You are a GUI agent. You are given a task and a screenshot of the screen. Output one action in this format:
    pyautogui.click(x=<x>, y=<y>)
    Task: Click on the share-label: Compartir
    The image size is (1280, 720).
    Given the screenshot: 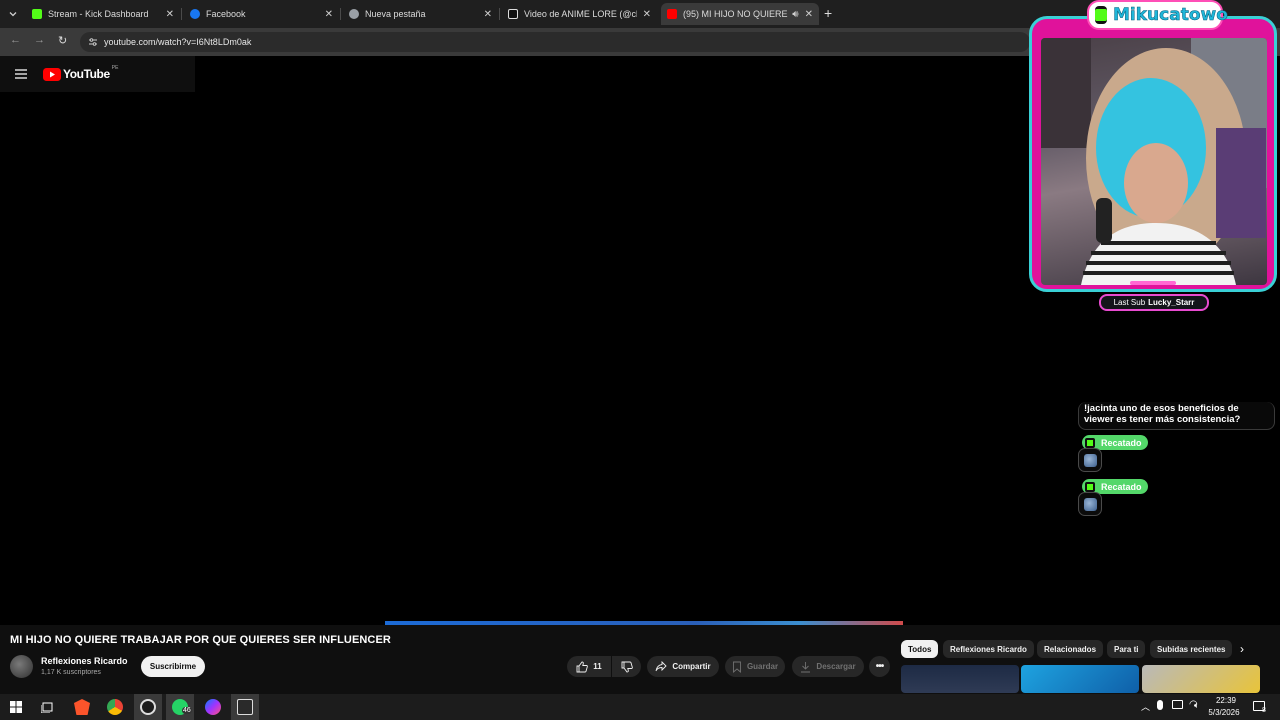 What is the action you would take?
    pyautogui.click(x=691, y=666)
    